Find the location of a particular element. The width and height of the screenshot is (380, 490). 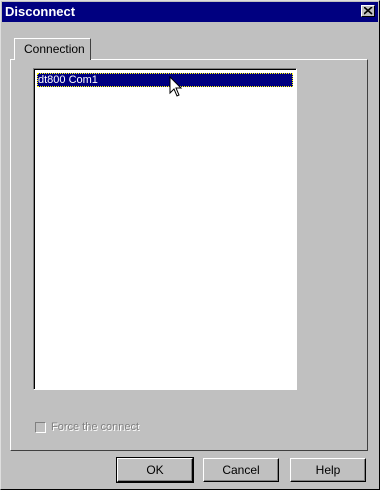

tab-connection: Connection is located at coordinates (52, 49).